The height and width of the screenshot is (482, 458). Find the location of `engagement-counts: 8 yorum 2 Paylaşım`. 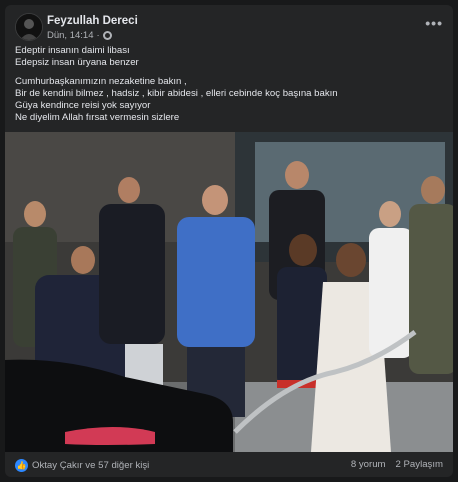

engagement-counts: 8 yorum 2 Paylaşım is located at coordinates (397, 464).